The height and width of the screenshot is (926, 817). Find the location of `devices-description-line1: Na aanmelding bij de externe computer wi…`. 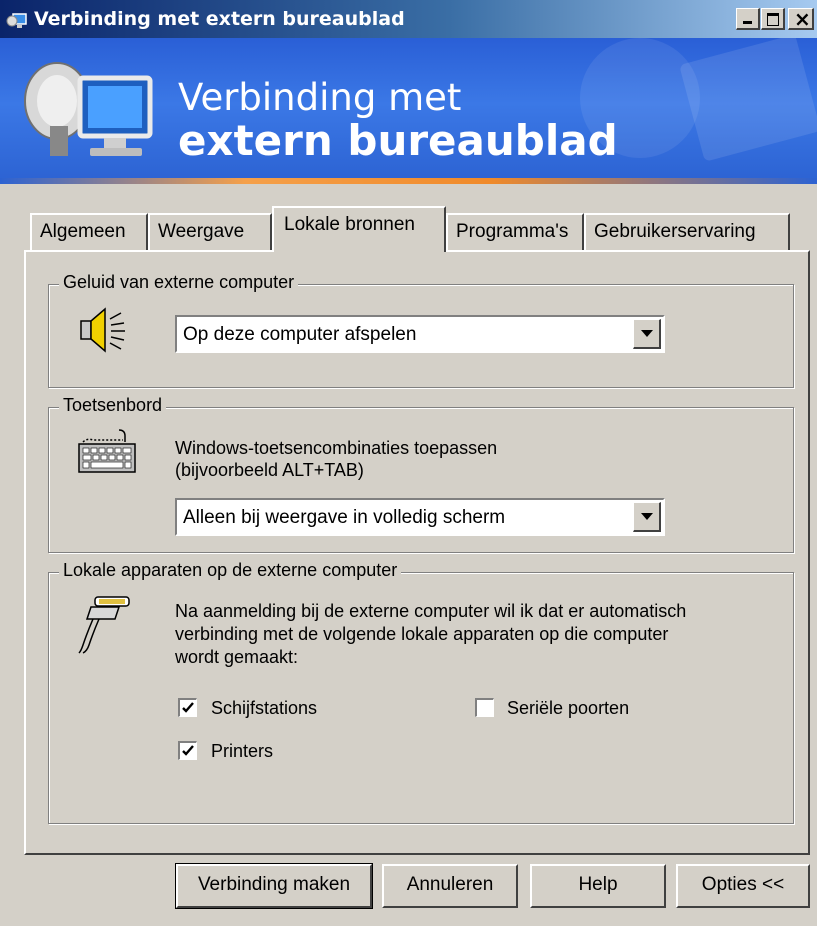

devices-description-line1: Na aanmelding bij de externe computer wi… is located at coordinates (431, 611).